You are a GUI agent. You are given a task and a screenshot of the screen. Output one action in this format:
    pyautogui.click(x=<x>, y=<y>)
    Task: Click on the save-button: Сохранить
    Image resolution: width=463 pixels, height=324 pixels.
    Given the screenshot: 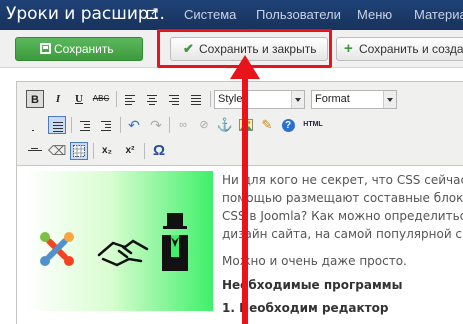 What is the action you would take?
    pyautogui.click(x=79, y=49)
    